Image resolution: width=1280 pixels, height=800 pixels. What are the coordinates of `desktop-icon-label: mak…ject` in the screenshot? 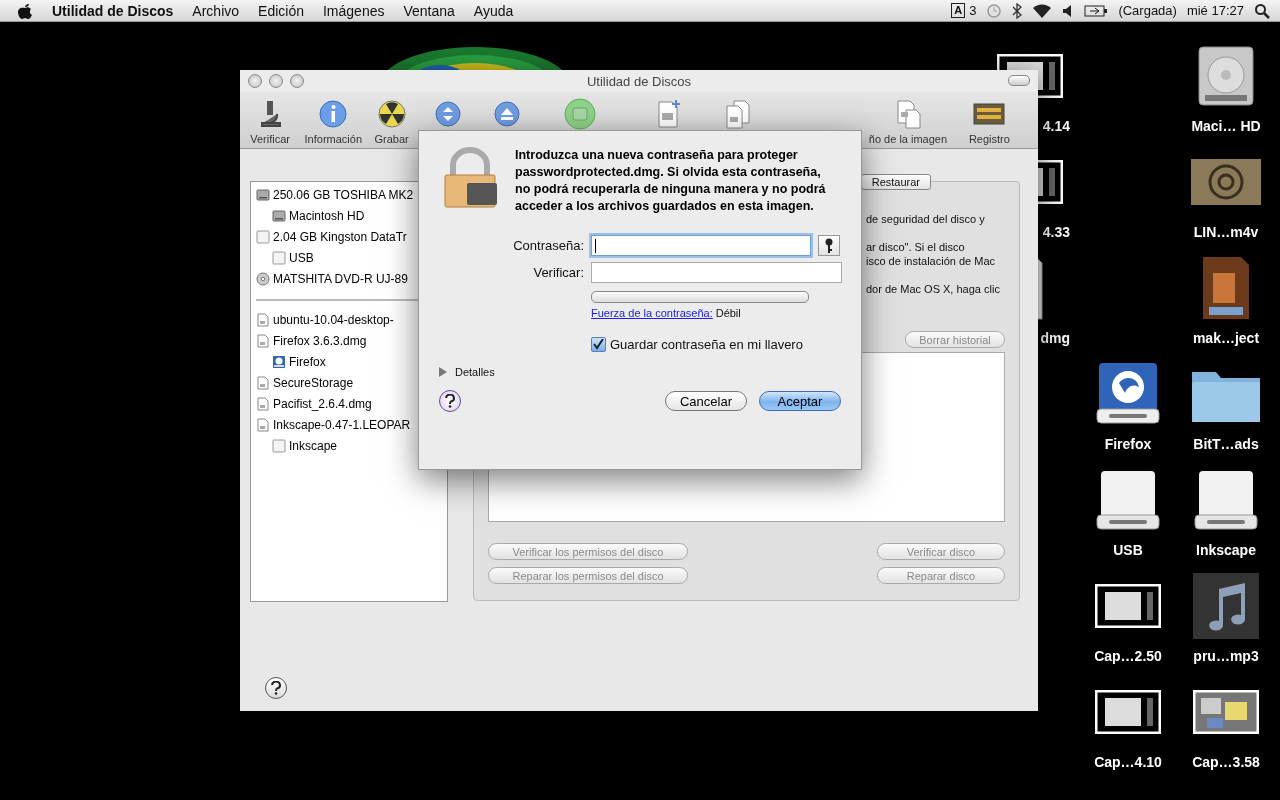 It's located at (1226, 338).